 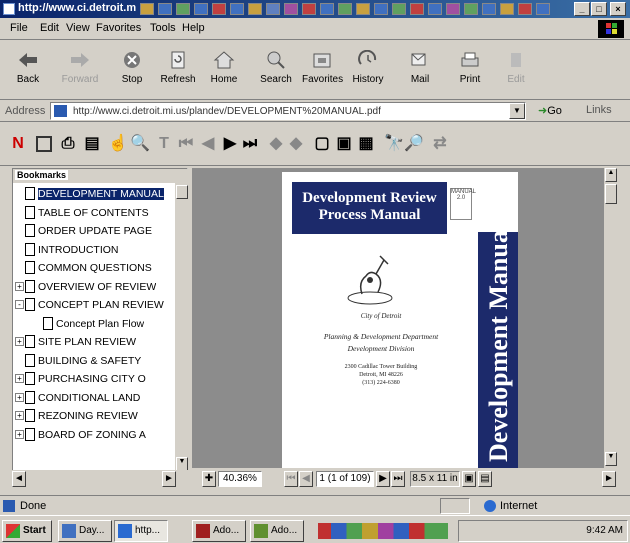 I want to click on fit-page-icon: ▣, so click(x=344, y=144).